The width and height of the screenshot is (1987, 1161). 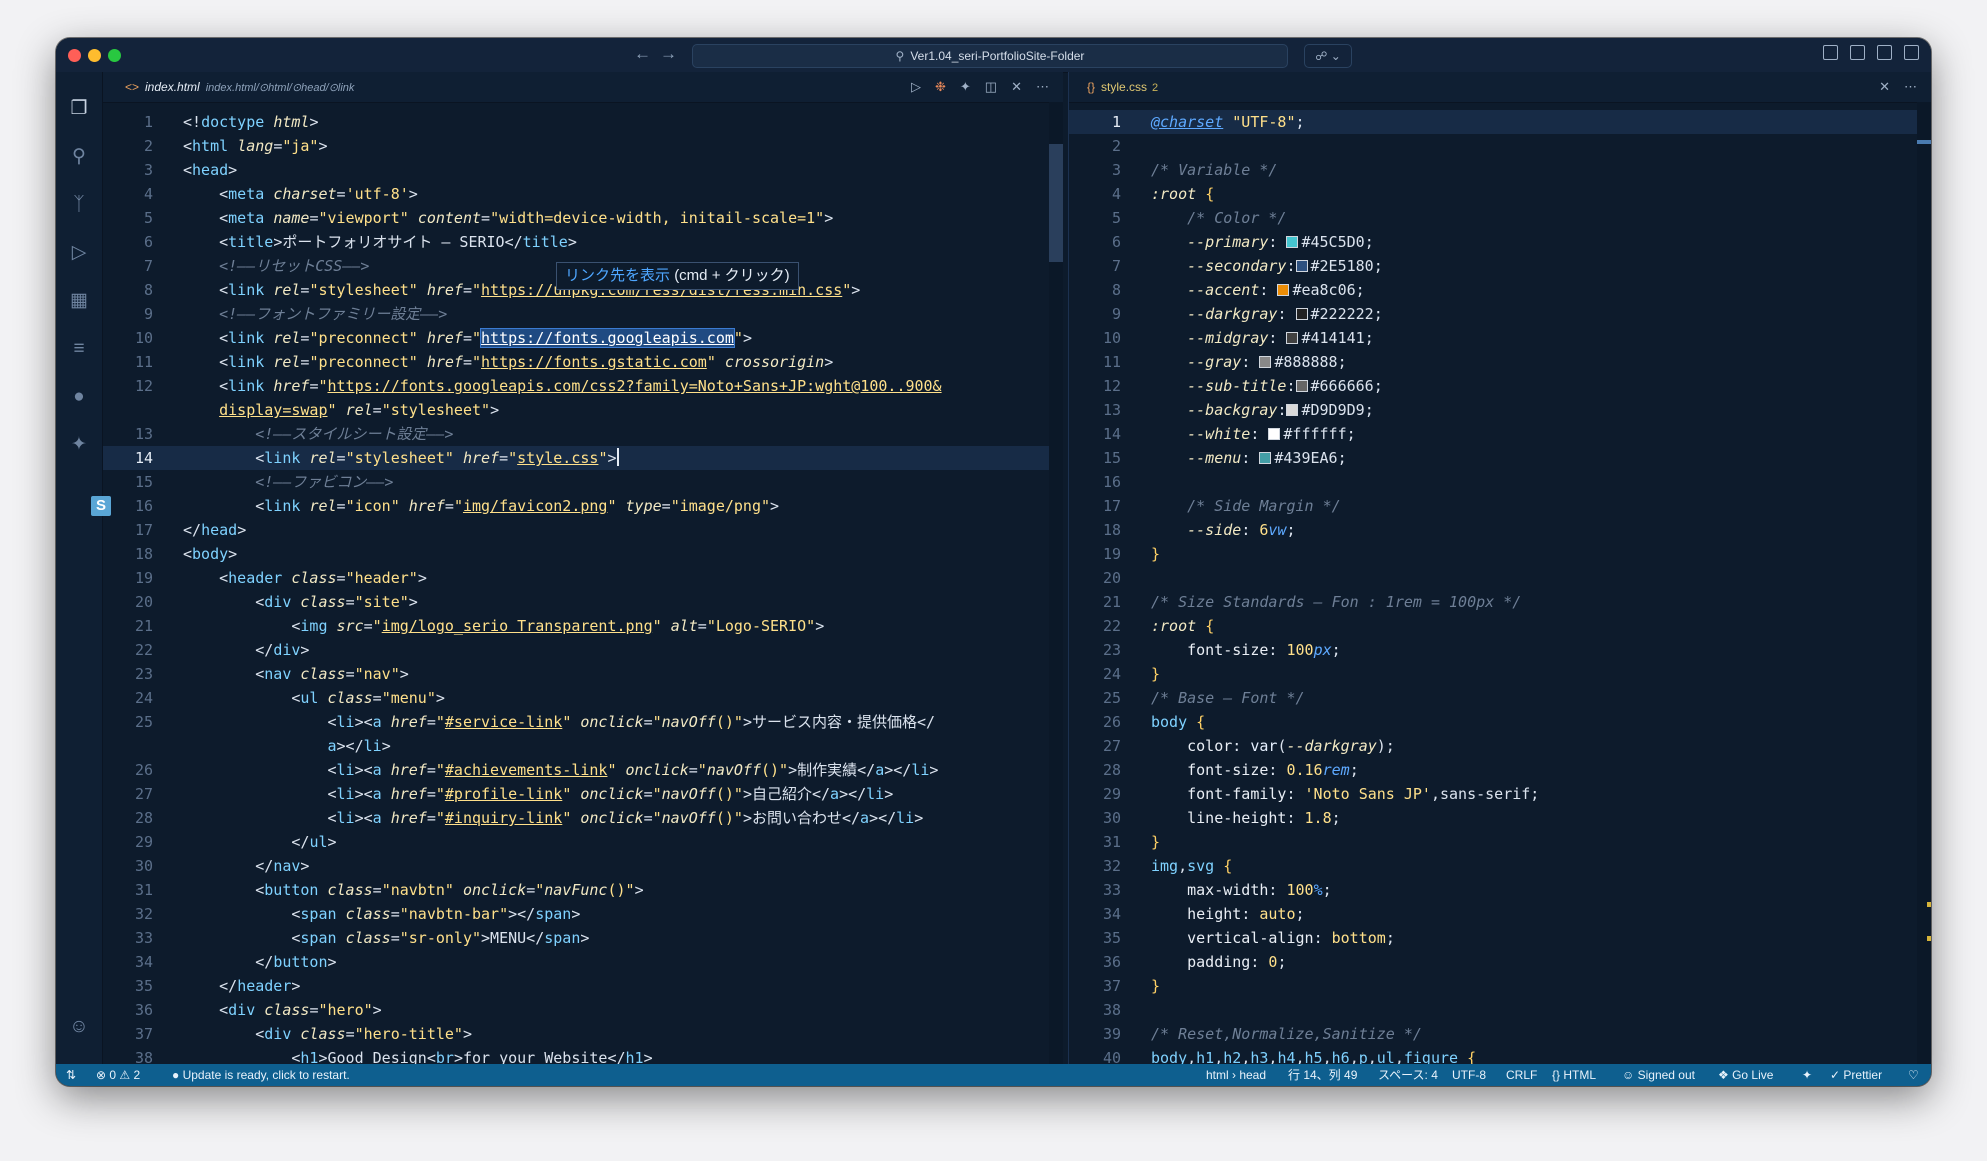 What do you see at coordinates (1574, 1075) in the screenshot?
I see `language-mode: {} HTML` at bounding box center [1574, 1075].